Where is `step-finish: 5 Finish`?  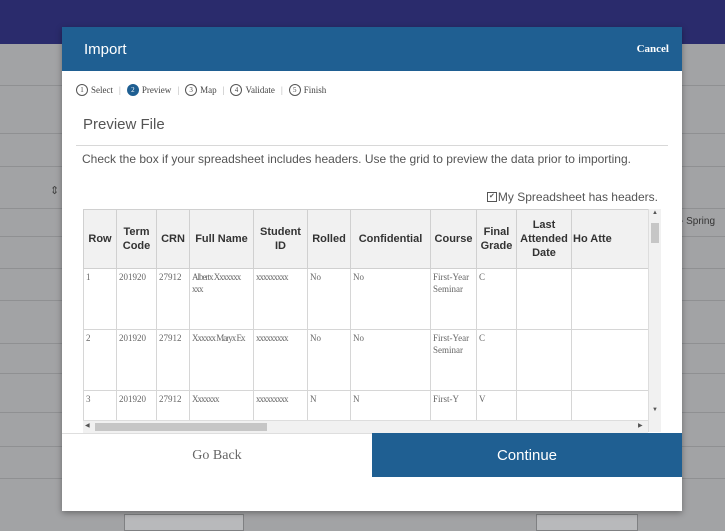 step-finish: 5 Finish is located at coordinates (307, 90).